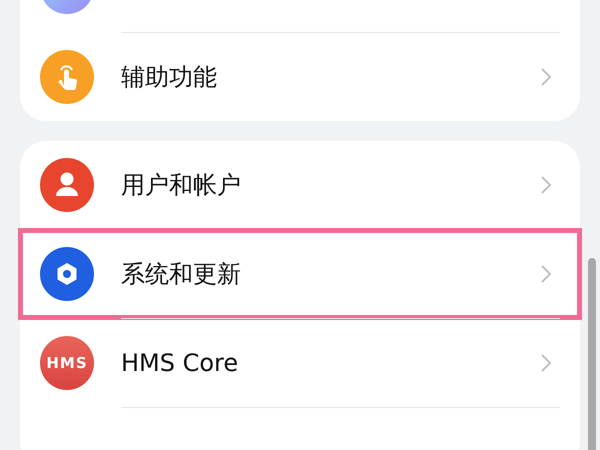 The height and width of the screenshot is (450, 600). What do you see at coordinates (169, 77) in the screenshot?
I see `item-label: 辅助功能` at bounding box center [169, 77].